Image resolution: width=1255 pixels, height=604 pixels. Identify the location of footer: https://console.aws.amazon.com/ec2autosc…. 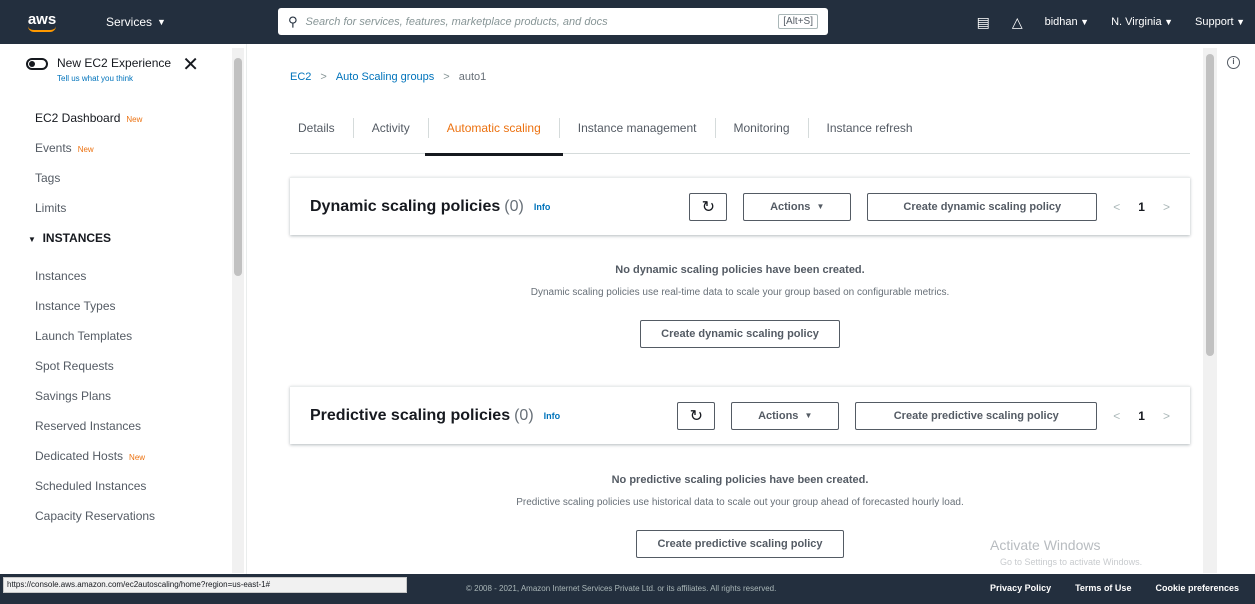
(627, 589).